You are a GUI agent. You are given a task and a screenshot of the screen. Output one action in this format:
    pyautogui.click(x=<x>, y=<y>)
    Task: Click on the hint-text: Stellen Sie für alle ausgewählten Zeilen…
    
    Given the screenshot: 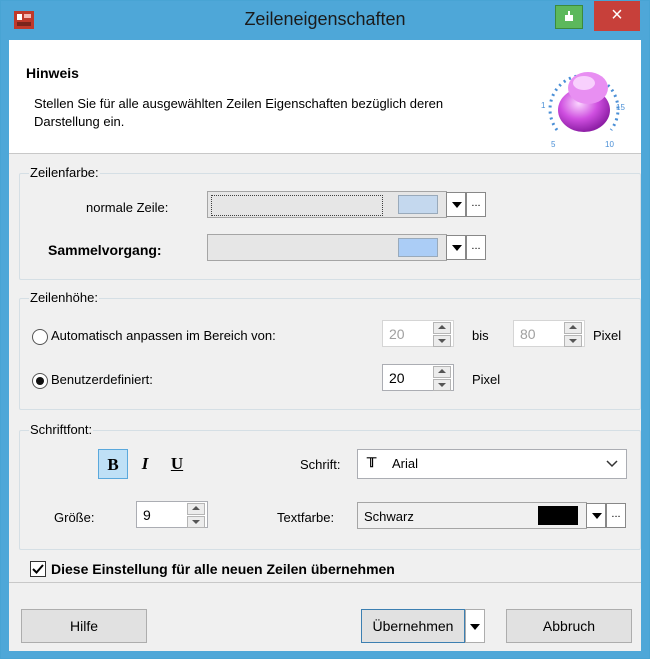 What is the action you would take?
    pyautogui.click(x=239, y=112)
    